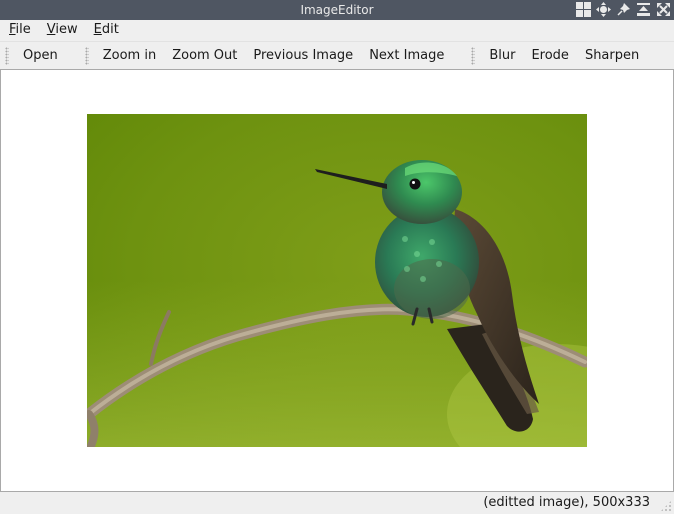 The height and width of the screenshot is (514, 674). I want to click on pin-icon, so click(623, 9).